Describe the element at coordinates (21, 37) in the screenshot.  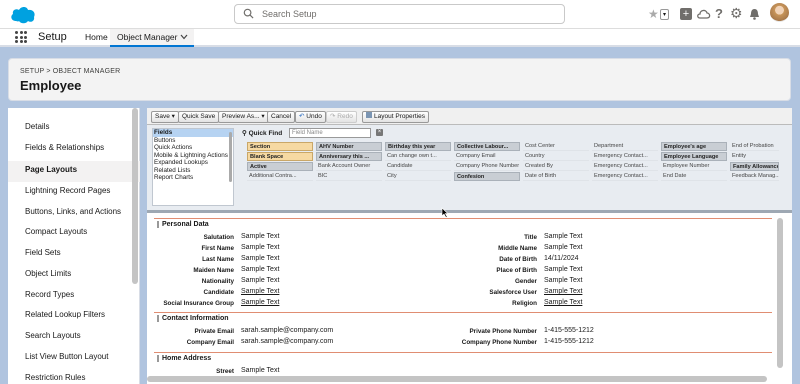
I see `app-launcher-icon` at that location.